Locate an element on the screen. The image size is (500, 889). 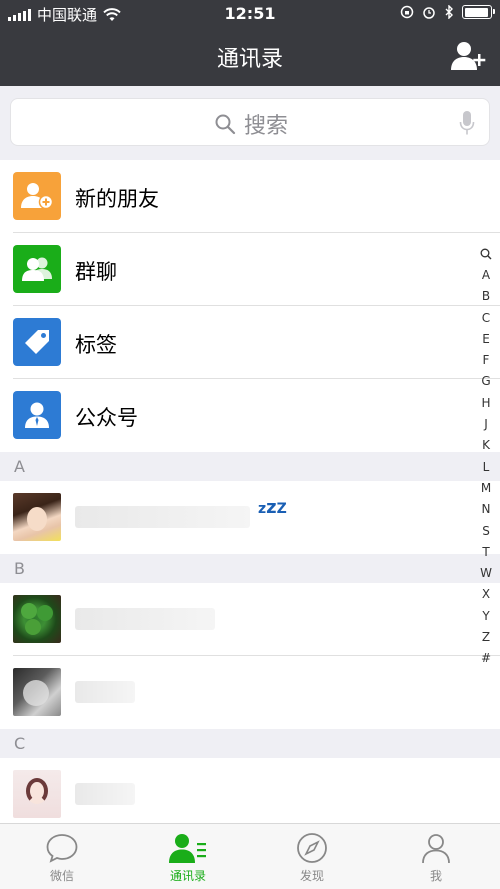
tab-chats: 微信 is located at coordinates (62, 858).